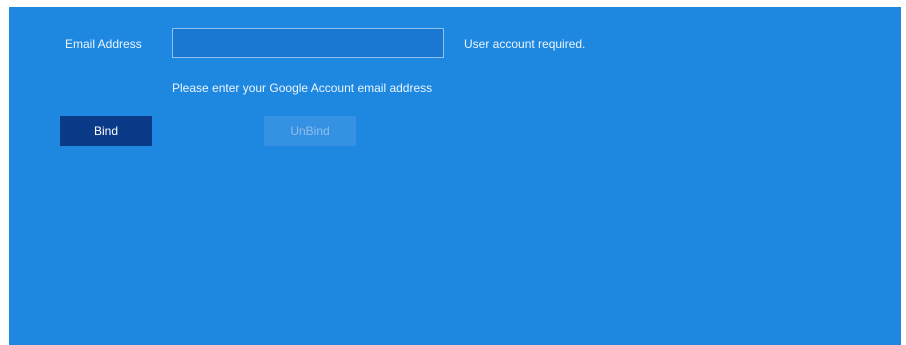 The width and height of the screenshot is (906, 345). I want to click on unbind-button: UnBind, so click(310, 131).